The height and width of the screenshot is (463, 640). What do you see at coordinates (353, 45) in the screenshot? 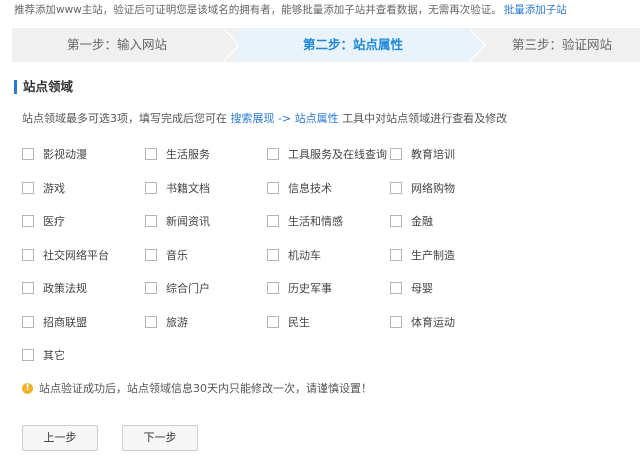
I see `step-2-active: 第二步：站点属性` at bounding box center [353, 45].